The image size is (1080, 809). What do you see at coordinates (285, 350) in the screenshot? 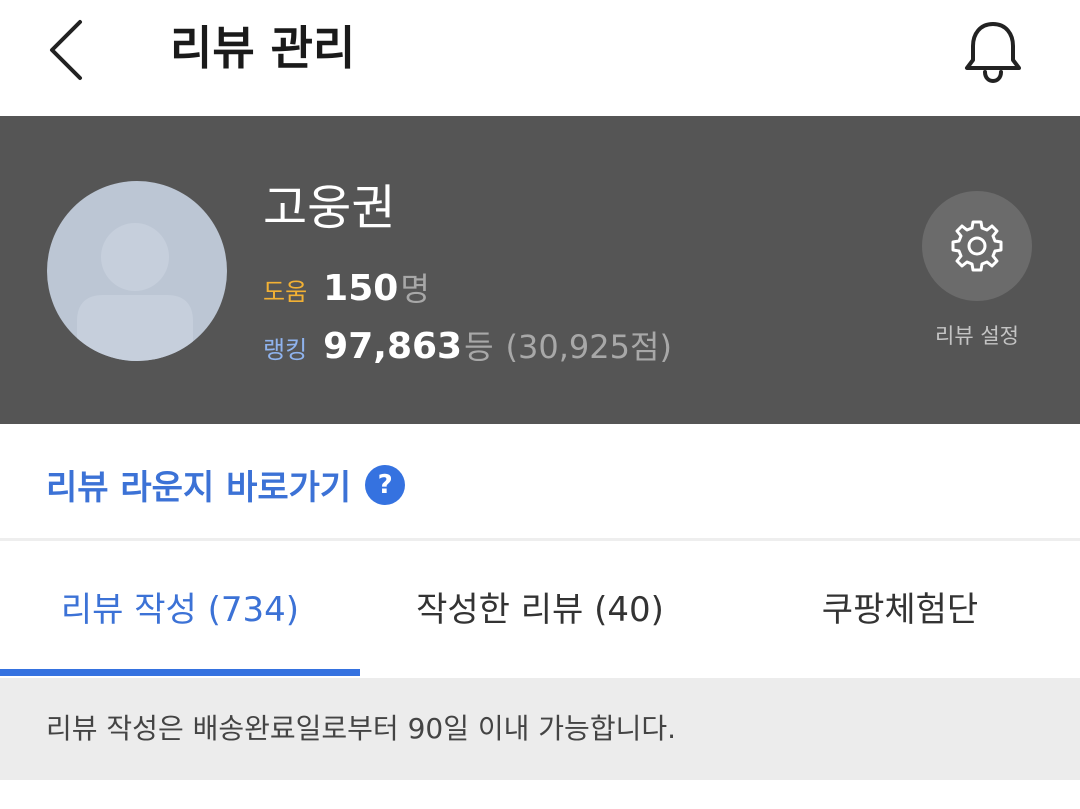
I see `rank-label: 랭킹` at bounding box center [285, 350].